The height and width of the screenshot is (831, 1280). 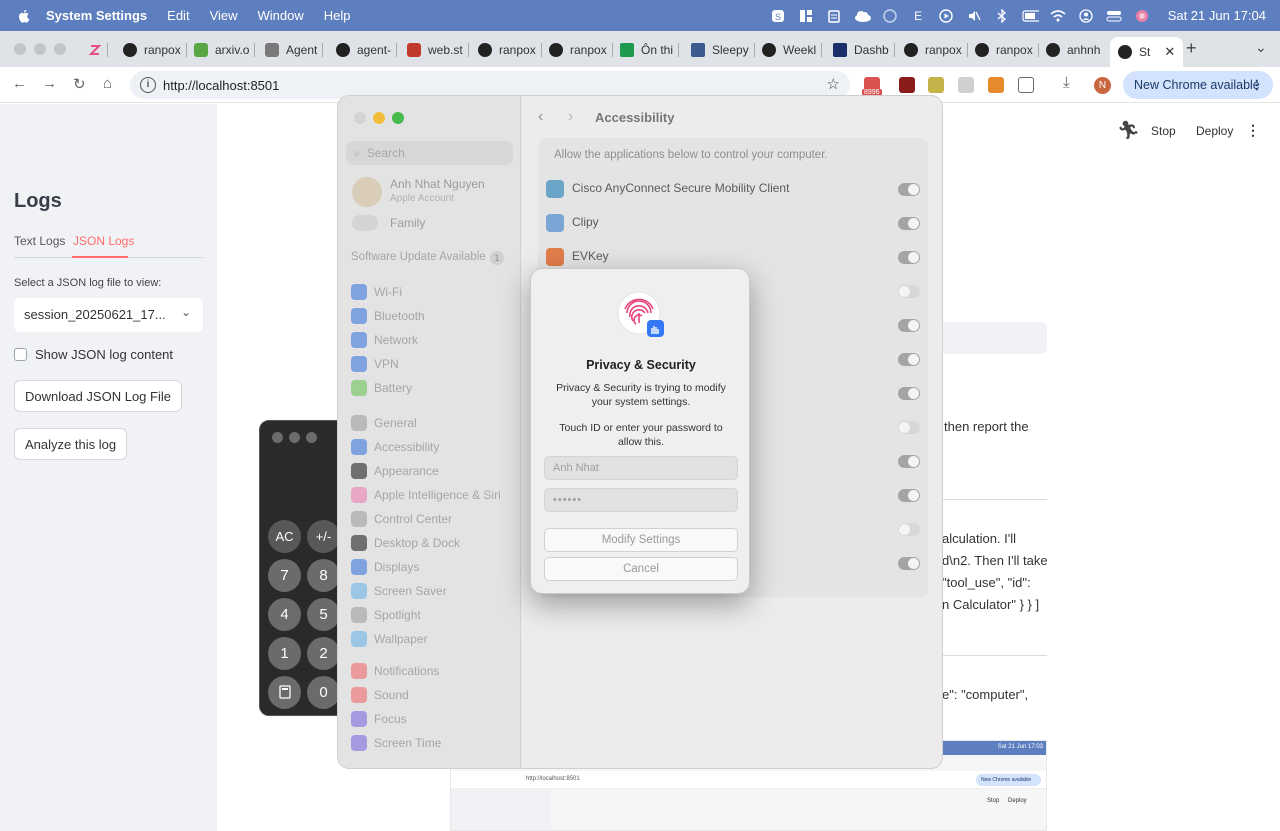 What do you see at coordinates (641, 540) in the screenshot?
I see `modify-settings-button: Modify Settings` at bounding box center [641, 540].